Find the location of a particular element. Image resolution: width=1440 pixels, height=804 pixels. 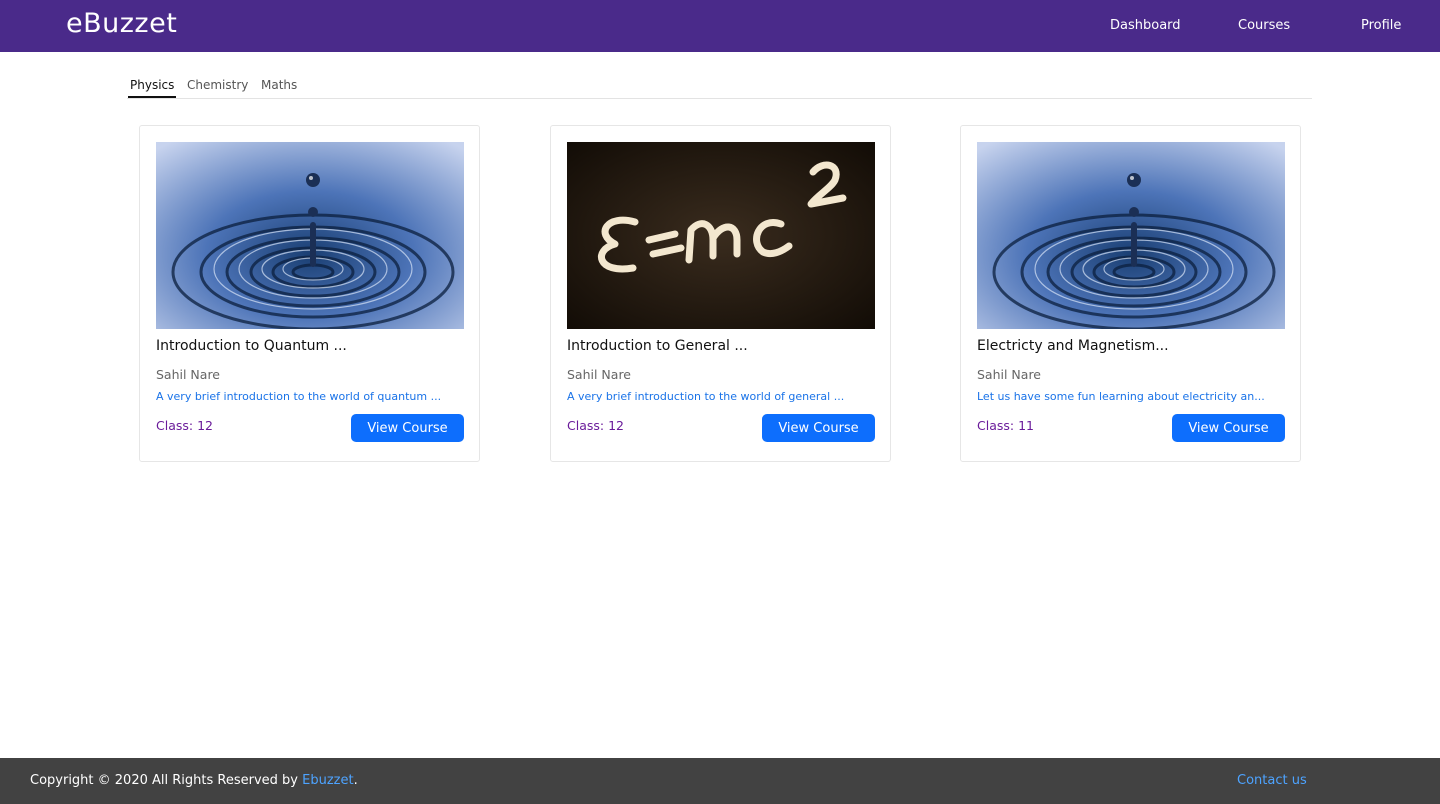

contact-us-link: Contact us is located at coordinates (1272, 780).